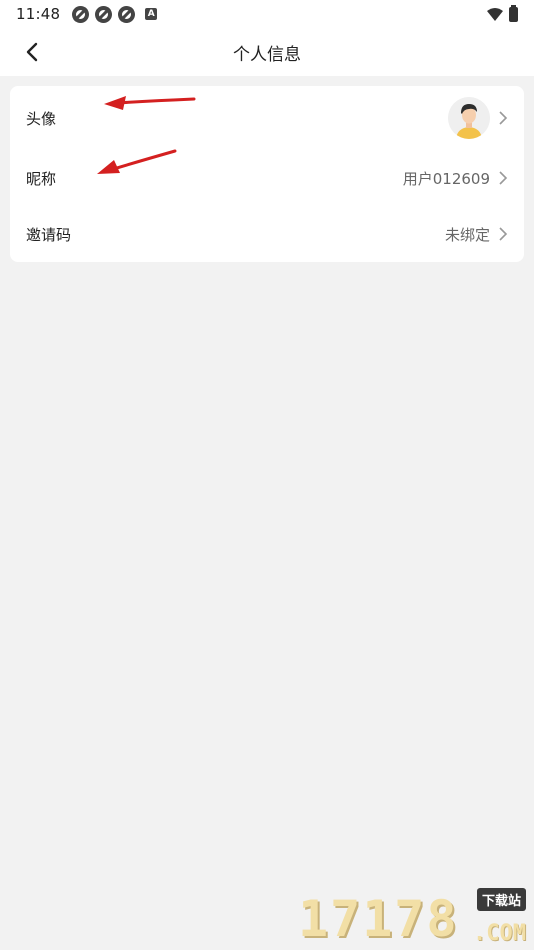 The image size is (534, 950). I want to click on status-time: 11:48, so click(38, 14).